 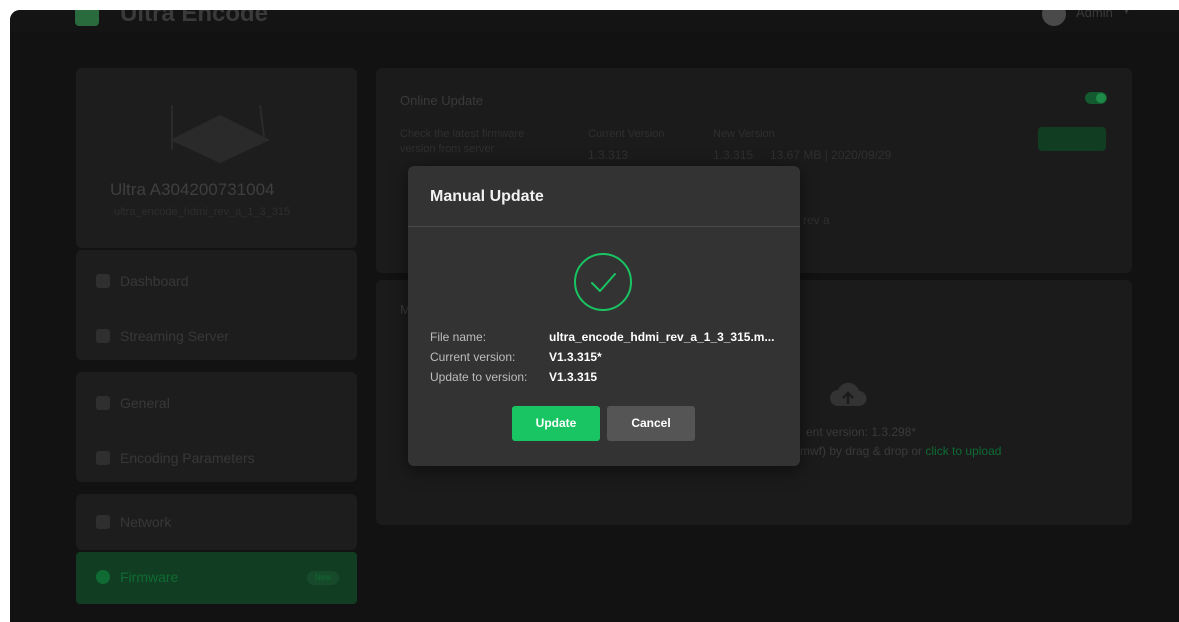 What do you see at coordinates (473, 357) in the screenshot?
I see `current-version-label: Current version:` at bounding box center [473, 357].